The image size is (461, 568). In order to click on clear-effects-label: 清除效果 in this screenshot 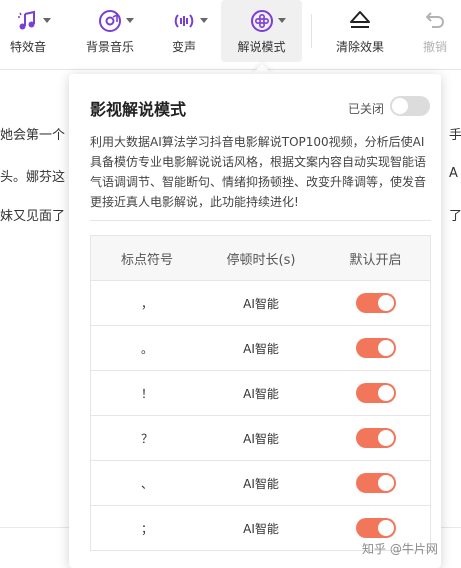, I will do `click(359, 47)`.